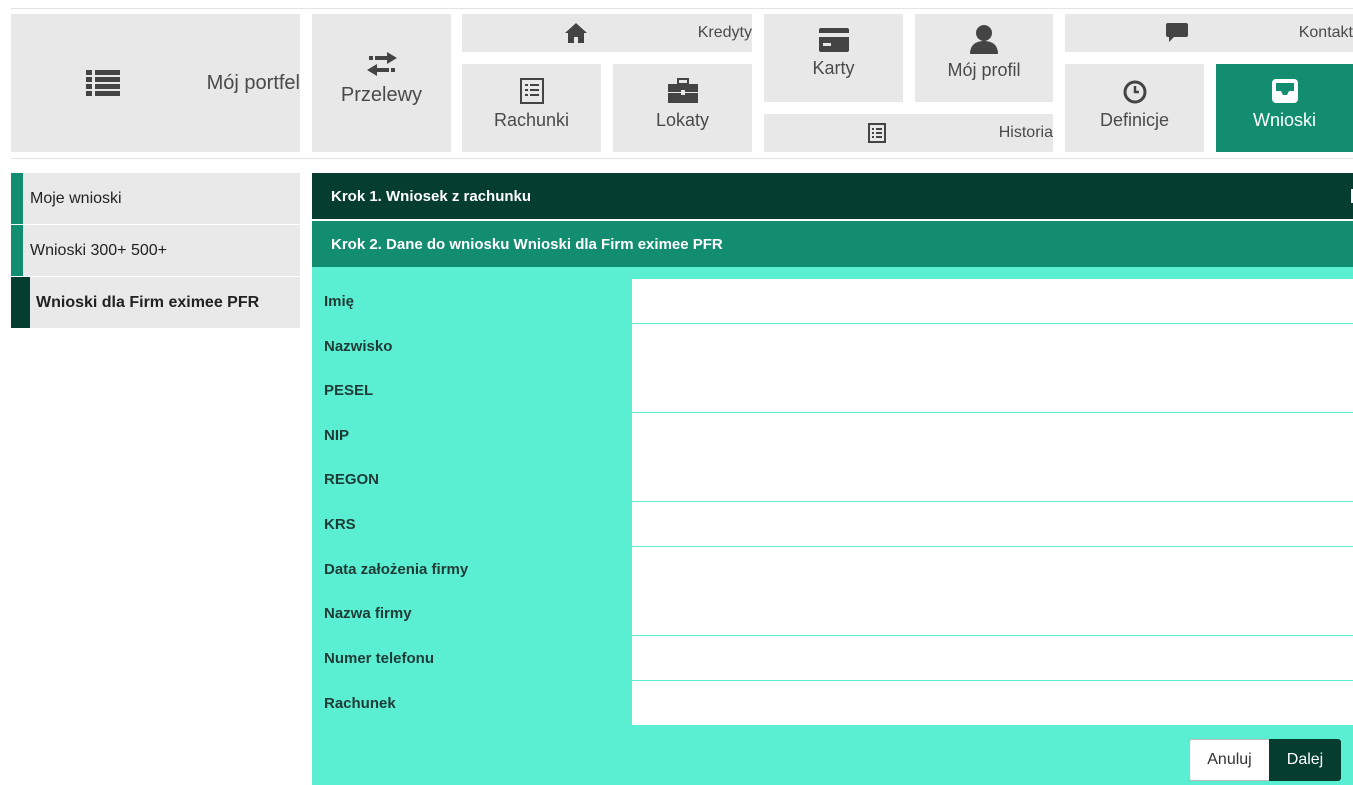  I want to click on sidebar-item-wnioski-300-500: Wnioski 300+ 500+, so click(155, 250).